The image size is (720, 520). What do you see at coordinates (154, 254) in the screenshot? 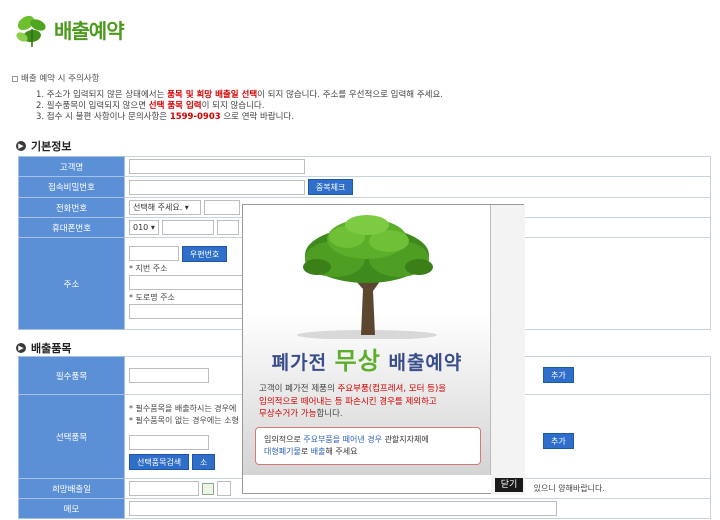
I see `zipcode-input` at bounding box center [154, 254].